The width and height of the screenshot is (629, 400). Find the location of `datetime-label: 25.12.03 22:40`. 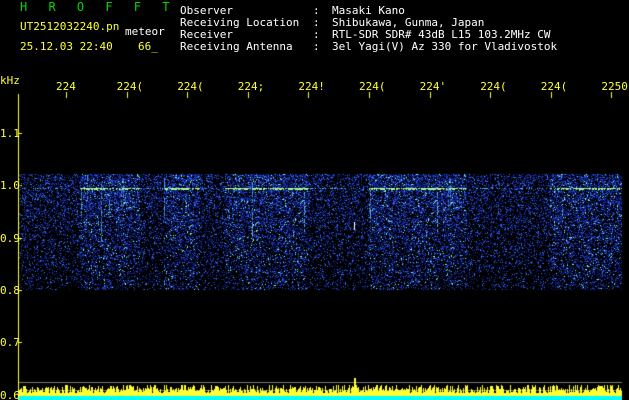

datetime-label: 25.12.03 22:40 is located at coordinates (66, 46).